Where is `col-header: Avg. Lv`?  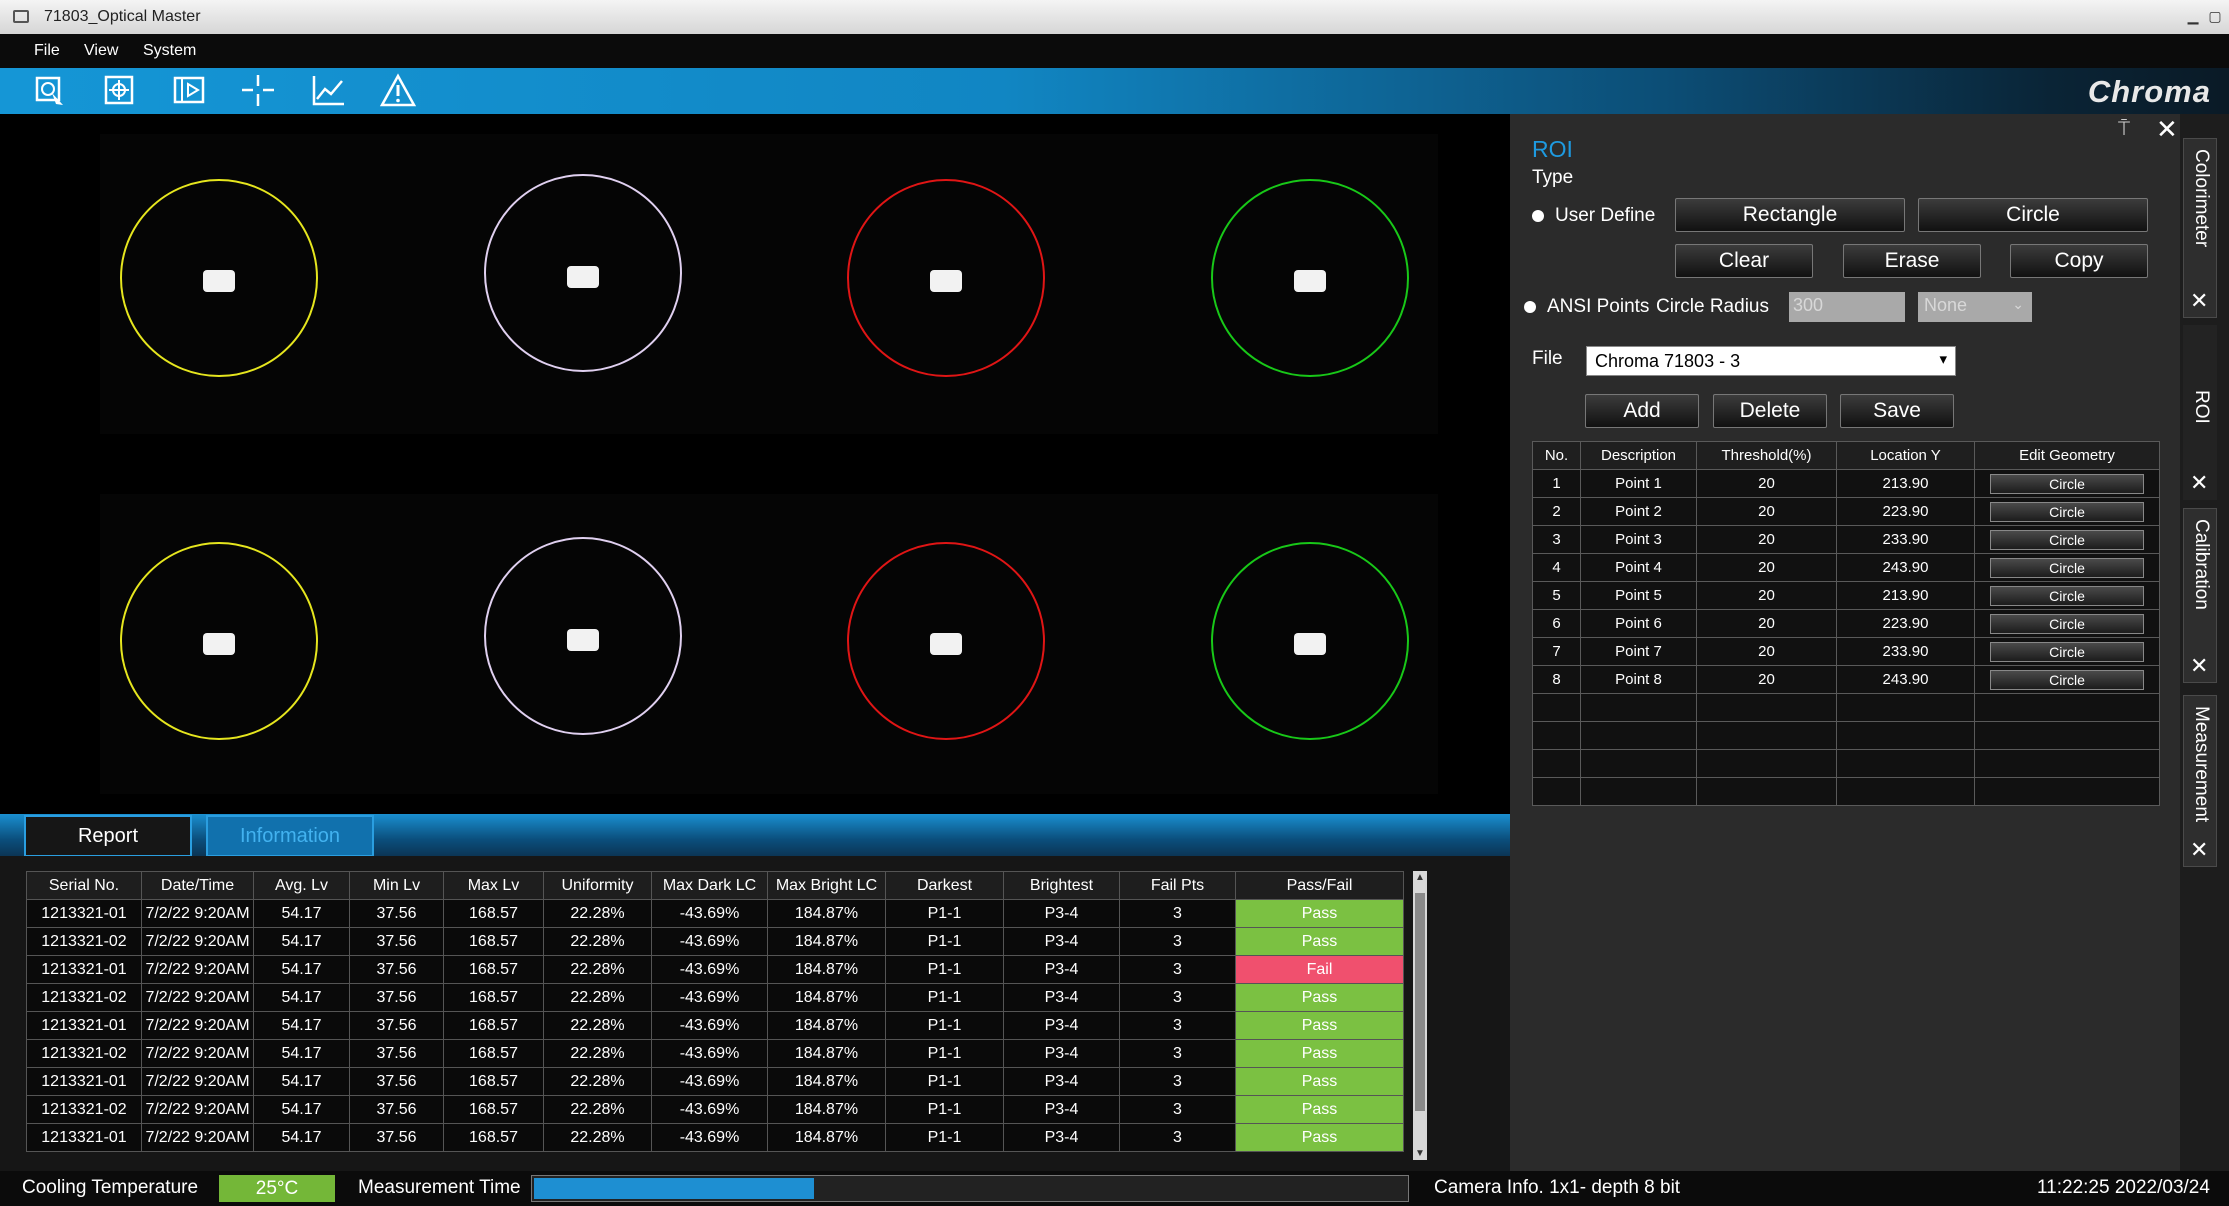 col-header: Avg. Lv is located at coordinates (301, 885).